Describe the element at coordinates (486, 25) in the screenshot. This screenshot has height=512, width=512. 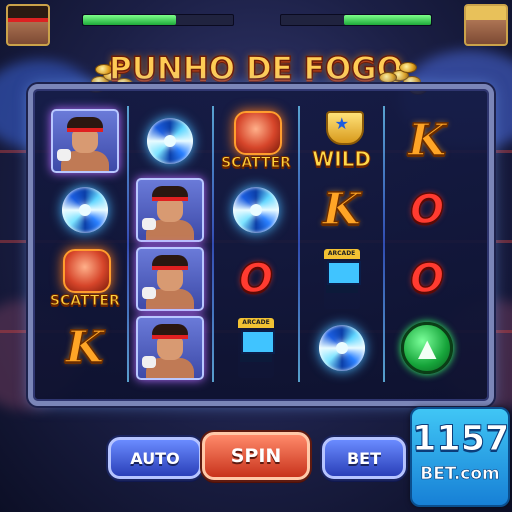
I see `opponent-portrait` at that location.